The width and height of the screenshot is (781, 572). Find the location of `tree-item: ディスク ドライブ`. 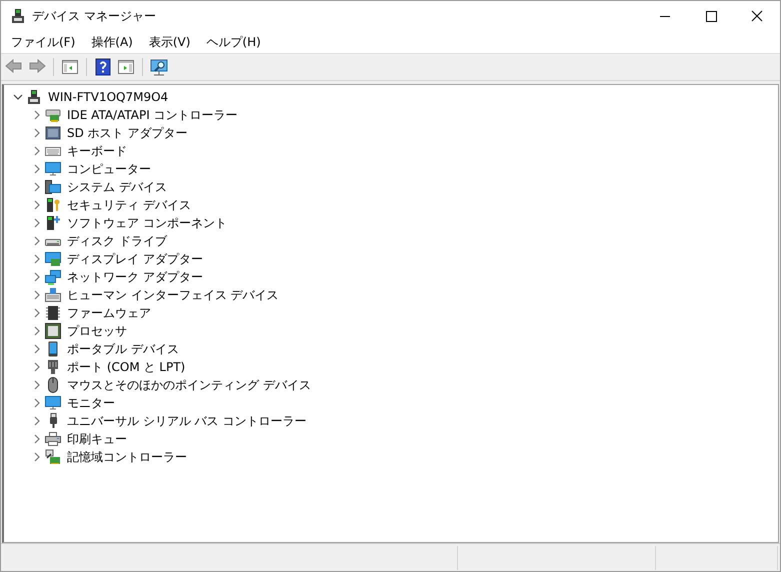

tree-item: ディスク ドライブ is located at coordinates (117, 241).